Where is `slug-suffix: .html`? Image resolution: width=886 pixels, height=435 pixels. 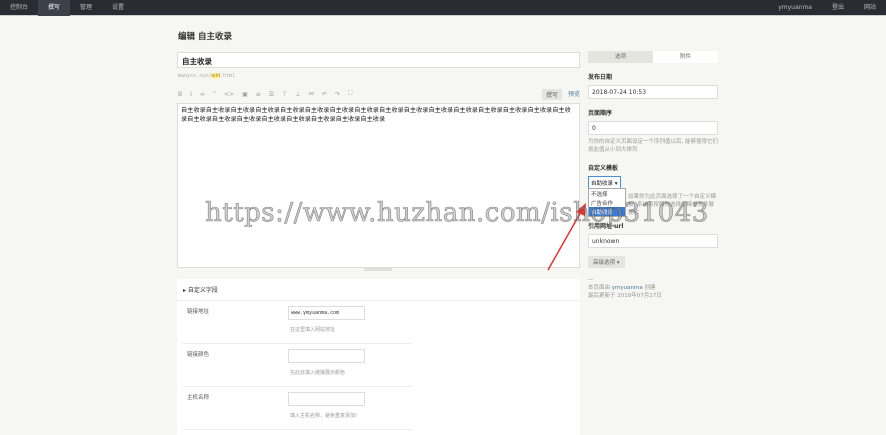
slug-suffix: .html is located at coordinates (228, 76).